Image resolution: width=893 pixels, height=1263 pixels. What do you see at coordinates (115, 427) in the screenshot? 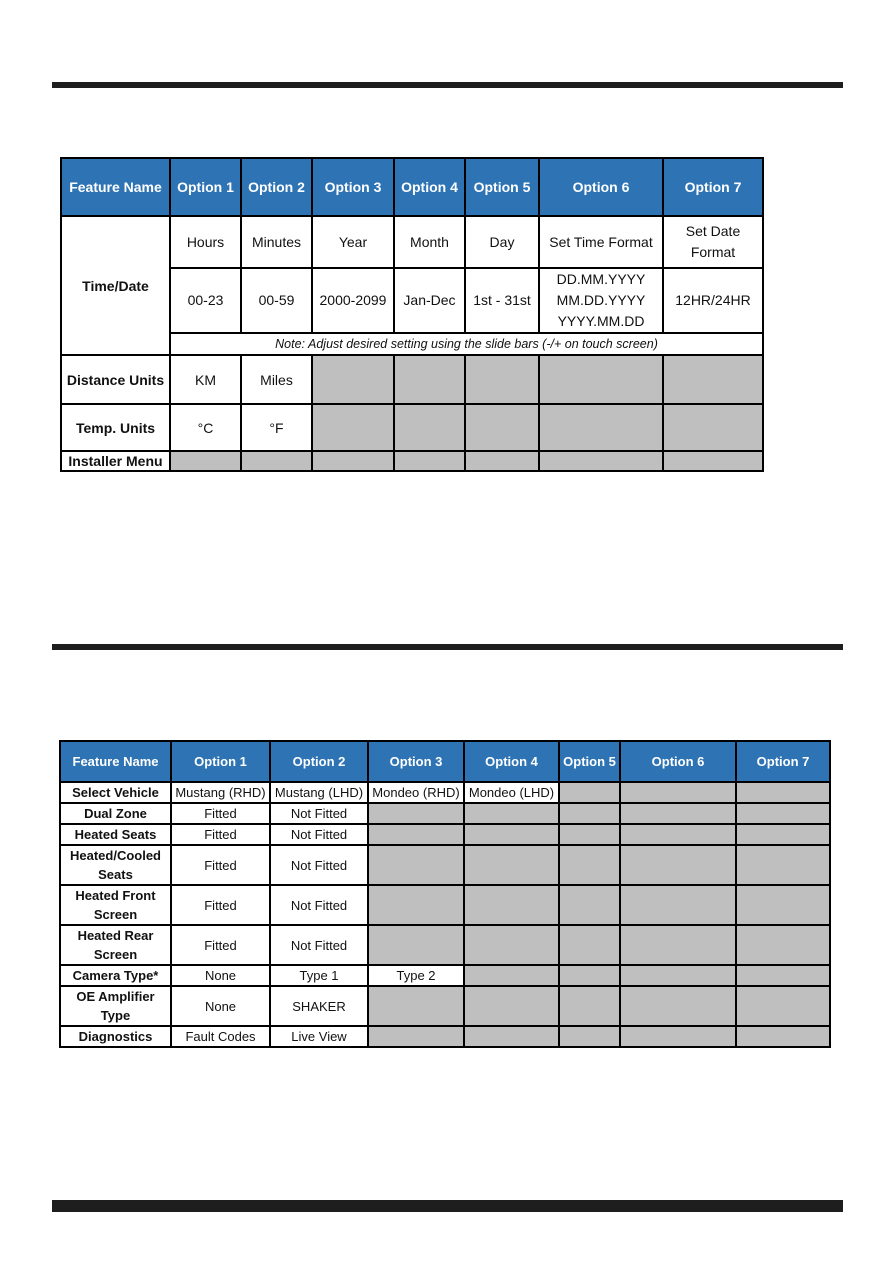
I see `feature-name-cell: Temp. Units` at bounding box center [115, 427].